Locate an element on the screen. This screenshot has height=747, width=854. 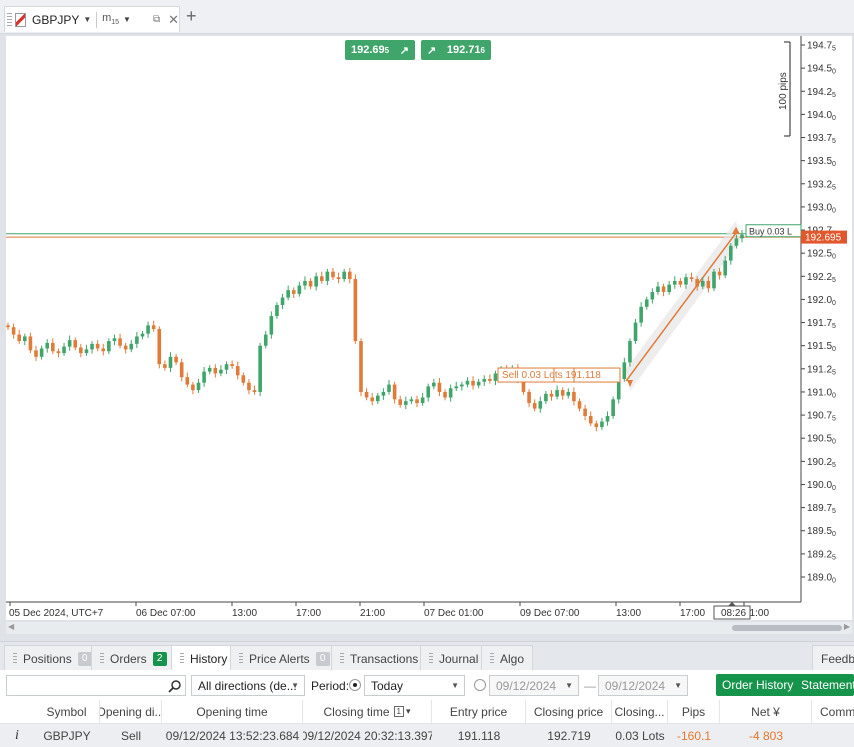
tab-transactions: Transactions is located at coordinates (379, 658).